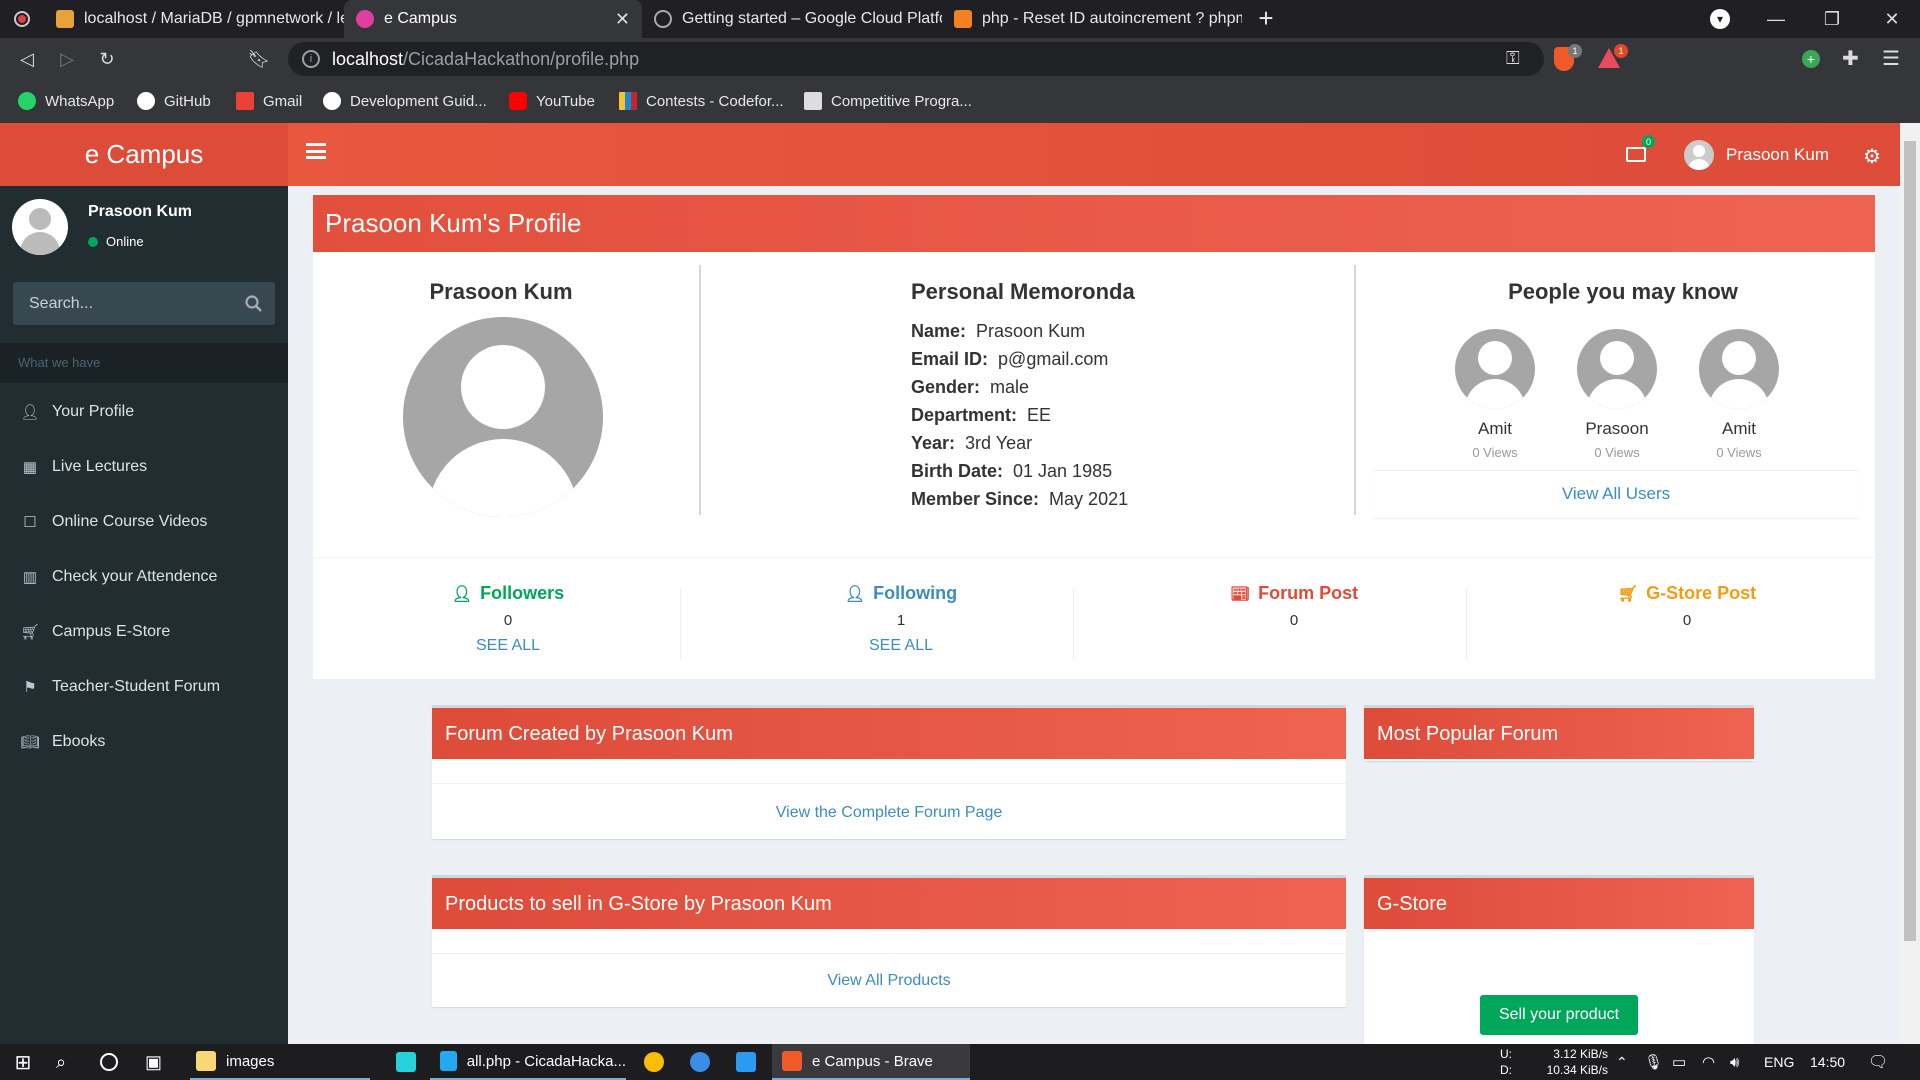 This screenshot has width=1920, height=1080. What do you see at coordinates (280, 1062) in the screenshot?
I see `taskbar-item-images: images` at bounding box center [280, 1062].